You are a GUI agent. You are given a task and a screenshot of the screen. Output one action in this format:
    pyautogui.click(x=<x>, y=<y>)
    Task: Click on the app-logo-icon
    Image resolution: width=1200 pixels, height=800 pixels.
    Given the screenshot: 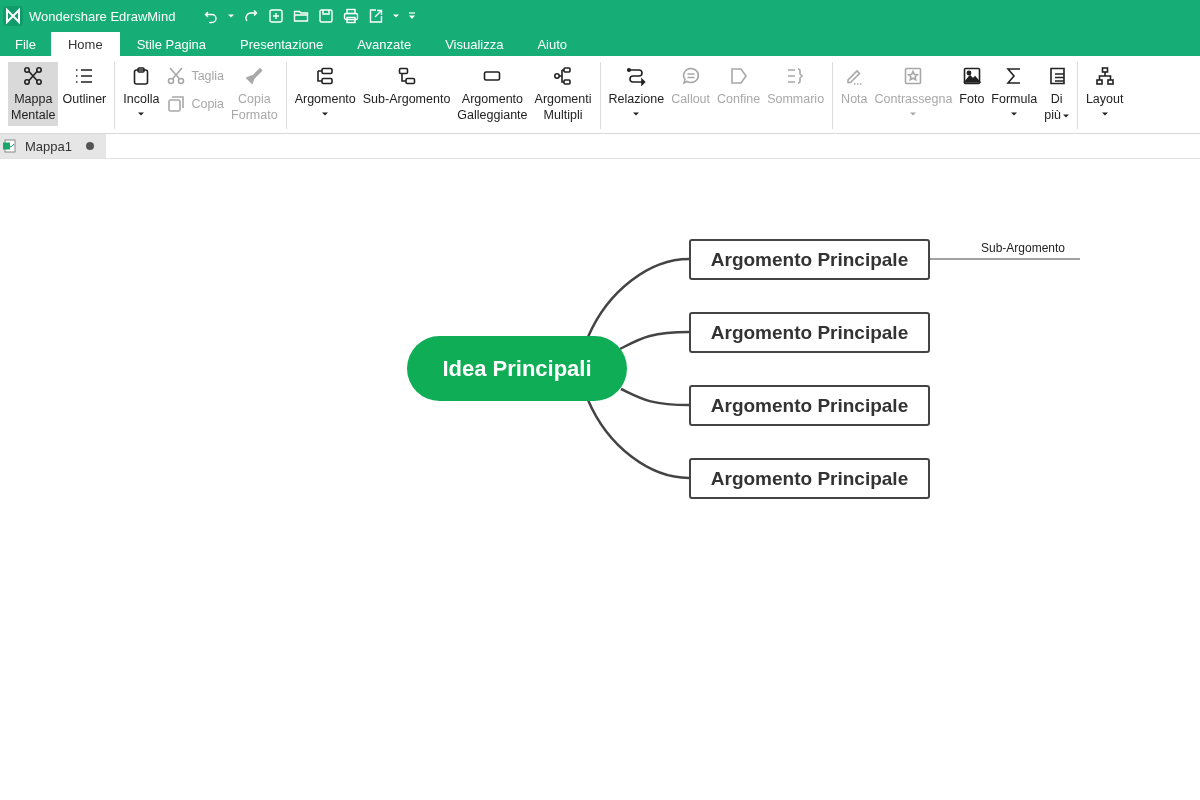 What is the action you would take?
    pyautogui.click(x=13, y=16)
    